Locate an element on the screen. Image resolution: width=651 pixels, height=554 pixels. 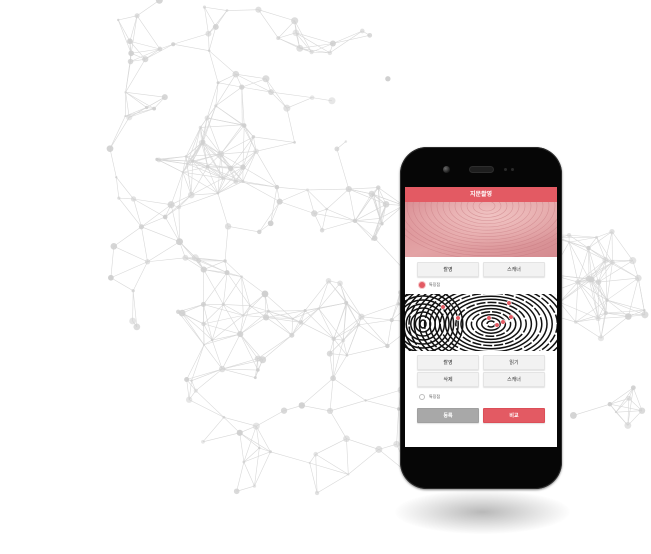
feature-point-label: 특징점 is located at coordinates (435, 284).